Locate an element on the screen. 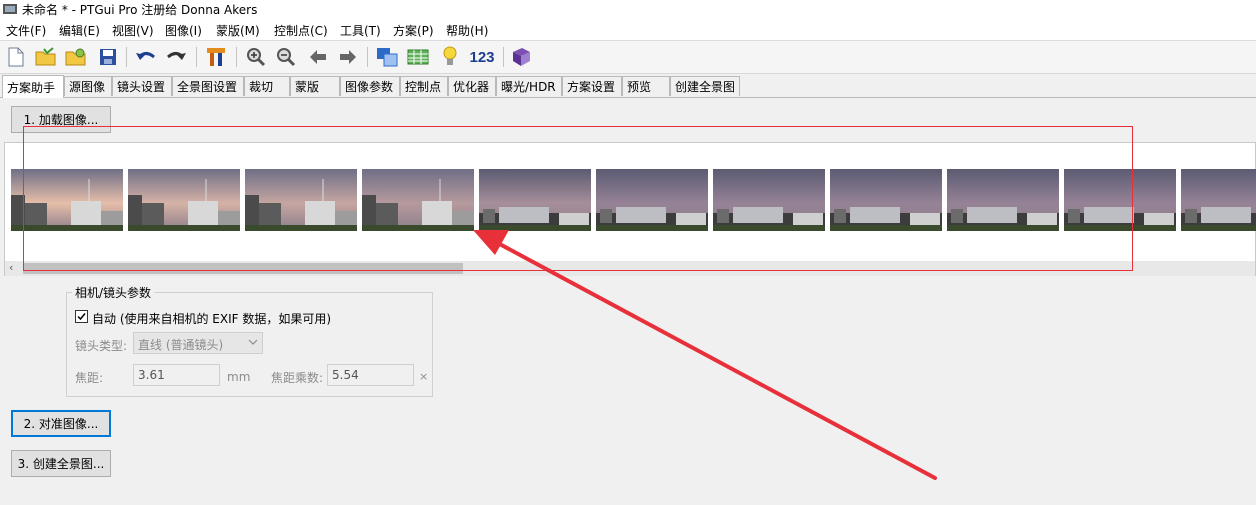 The height and width of the screenshot is (505, 1256). lens-type-select: 直线 (普通镜头) is located at coordinates (198, 343).